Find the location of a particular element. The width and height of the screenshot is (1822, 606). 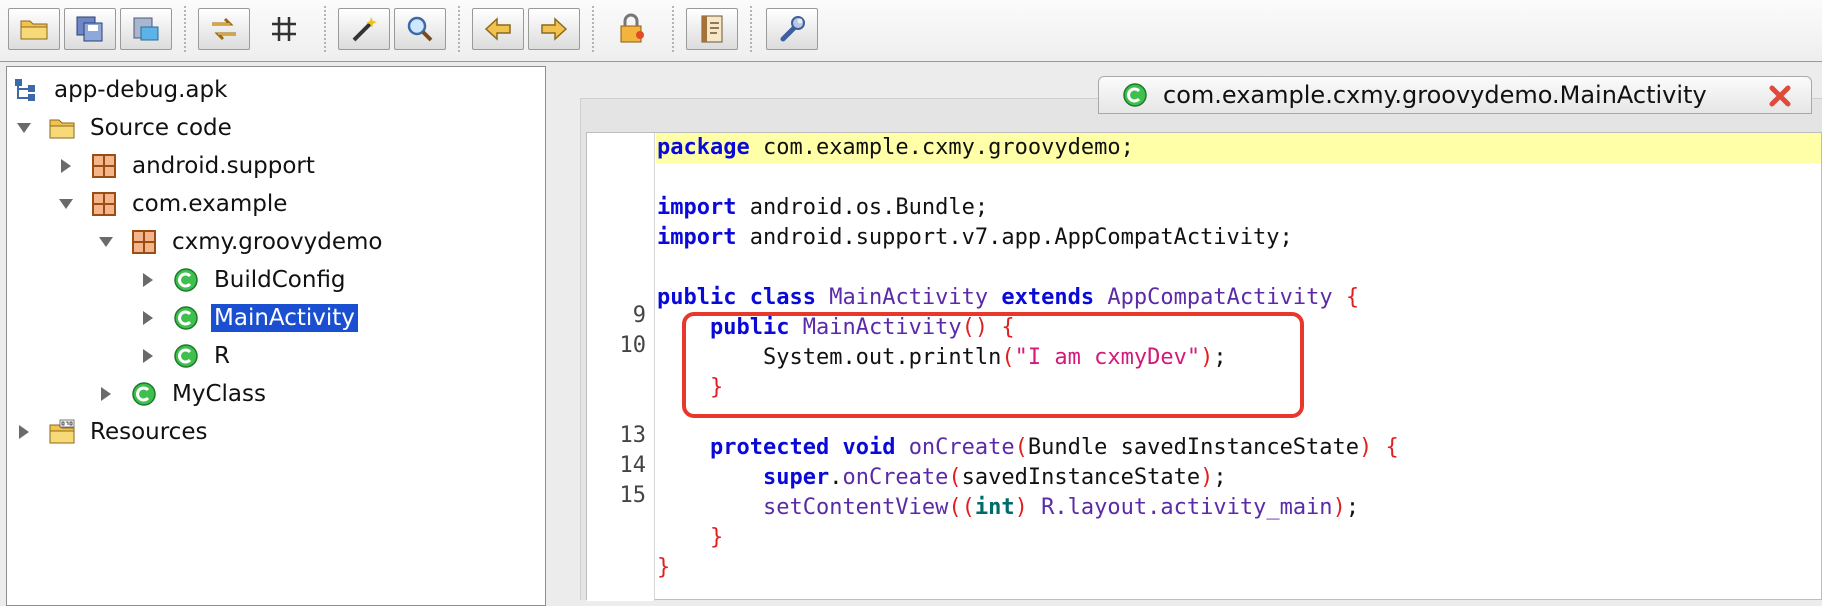

lock-icon is located at coordinates (632, 28).